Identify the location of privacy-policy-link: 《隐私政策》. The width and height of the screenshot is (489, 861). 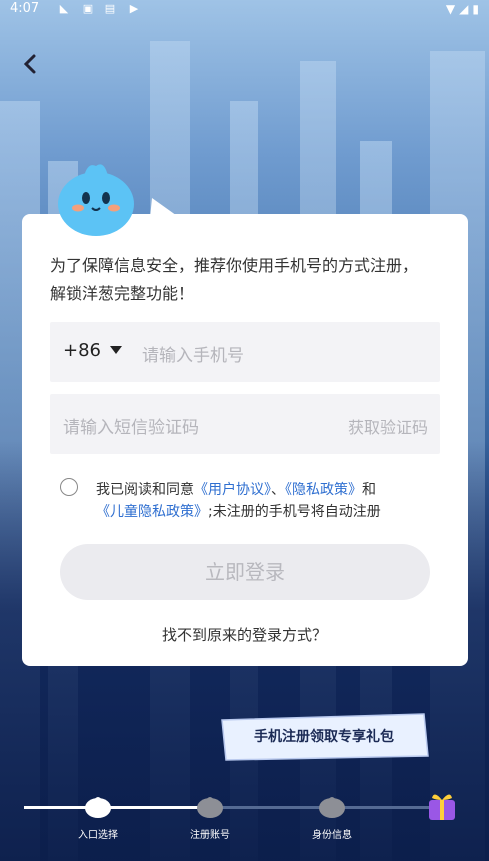
(323, 490).